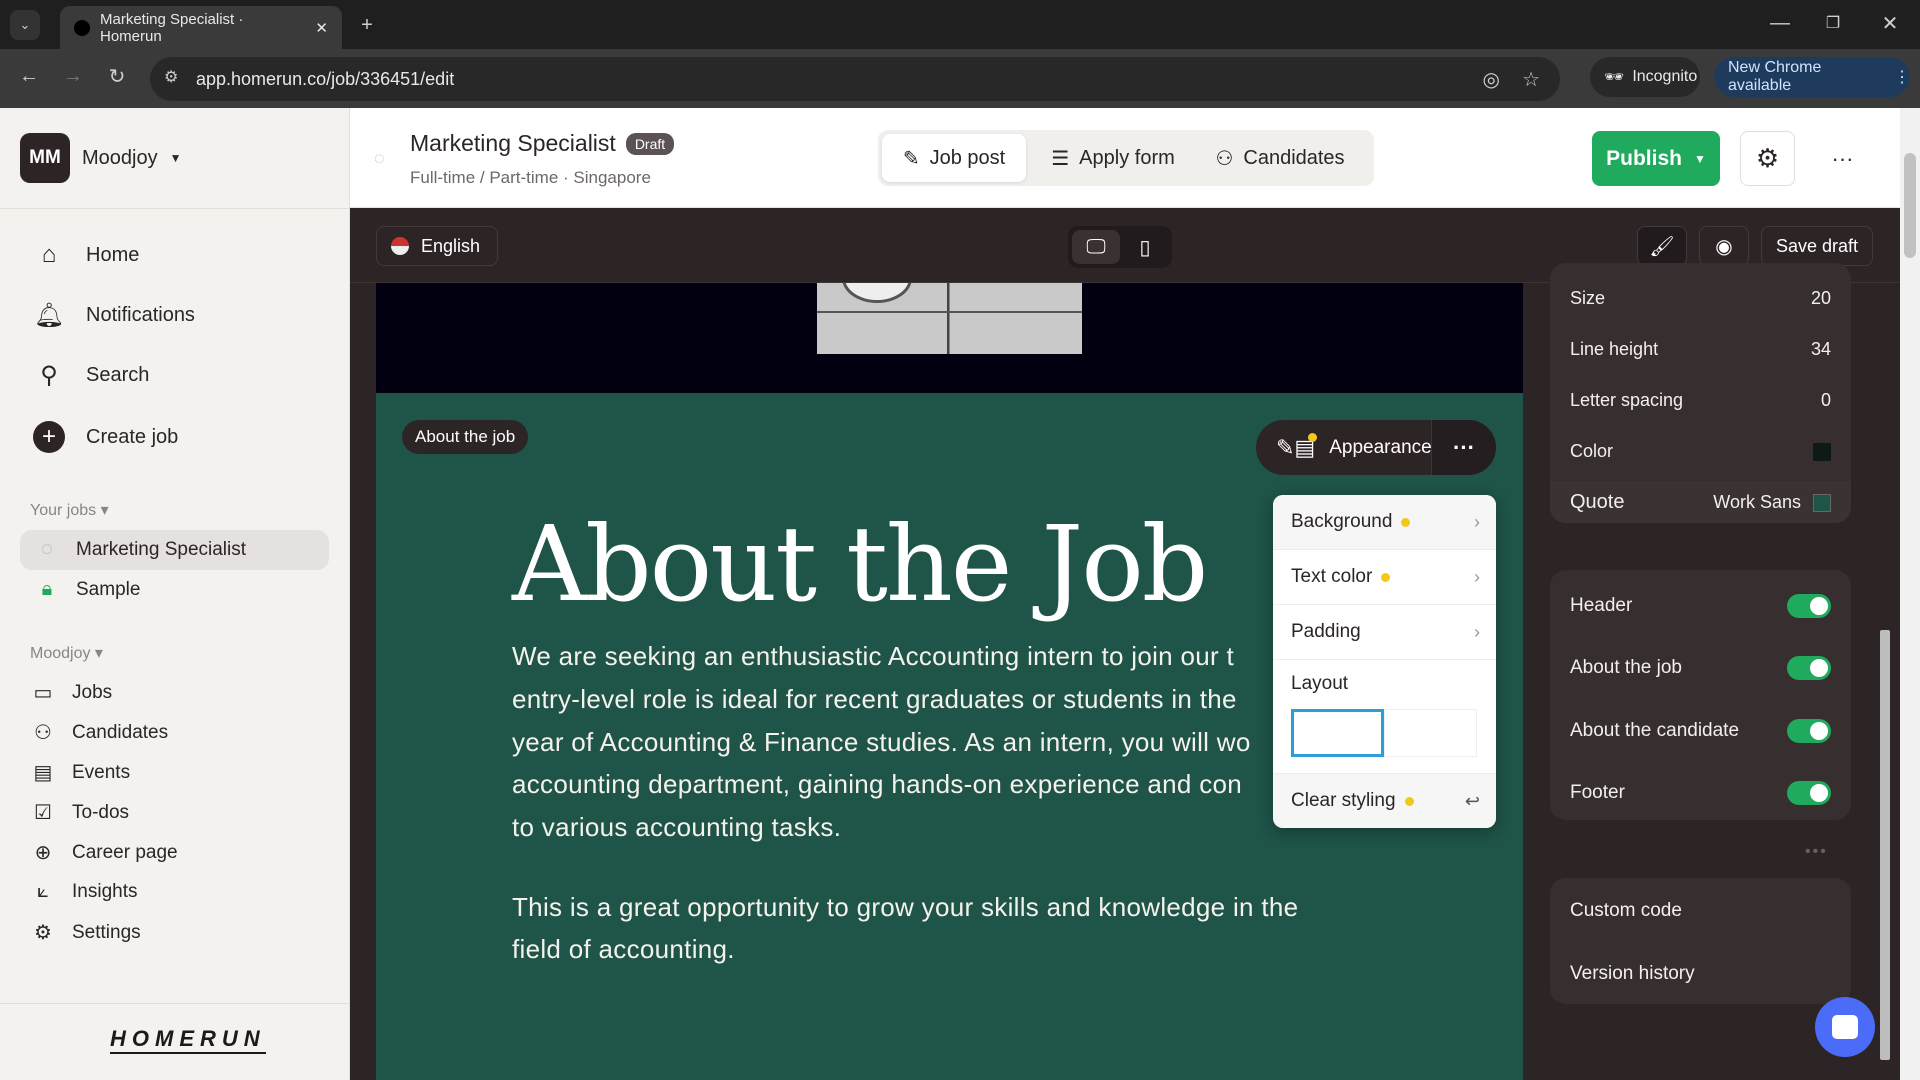 The width and height of the screenshot is (1920, 1080). Describe the element at coordinates (1820, 298) in the screenshot. I see `row-value: 20` at that location.